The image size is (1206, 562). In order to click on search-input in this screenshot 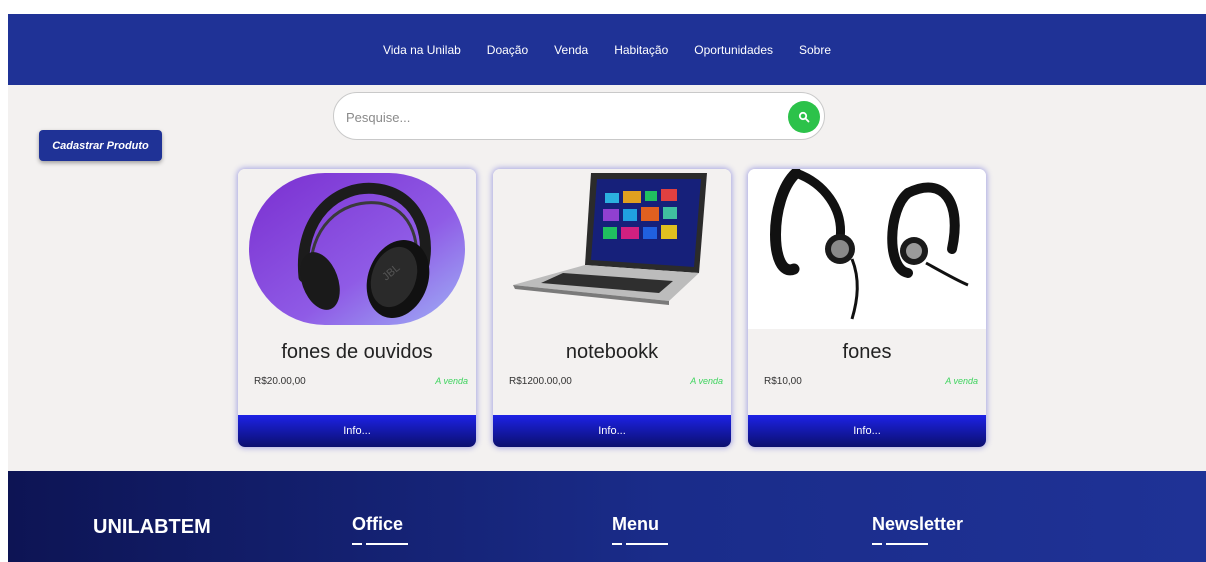, I will do `click(561, 117)`.